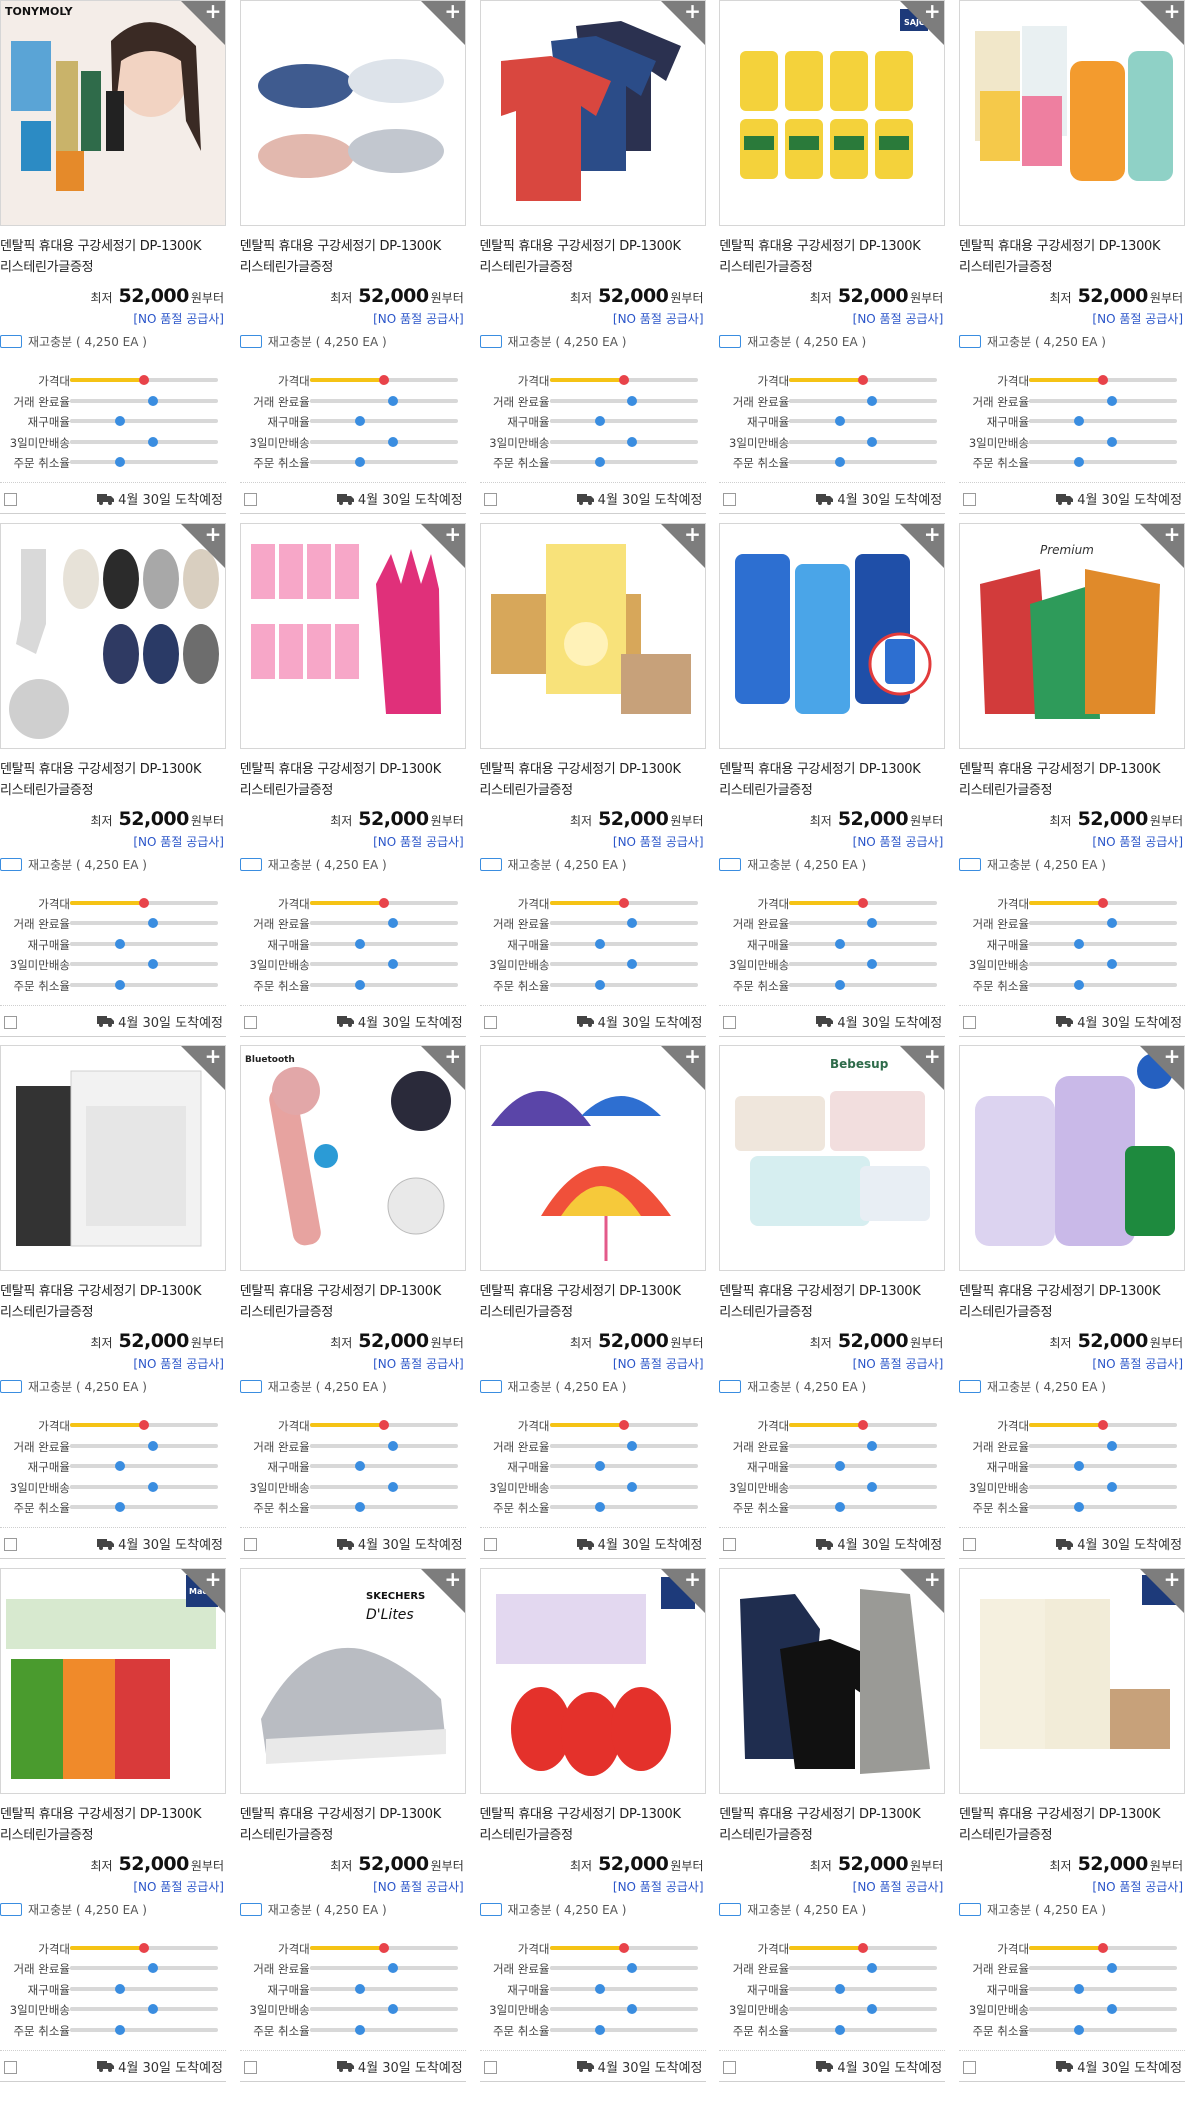 This screenshot has height=2112, width=1199. What do you see at coordinates (1072, 635) in the screenshot?
I see `product-image: Premium +` at bounding box center [1072, 635].